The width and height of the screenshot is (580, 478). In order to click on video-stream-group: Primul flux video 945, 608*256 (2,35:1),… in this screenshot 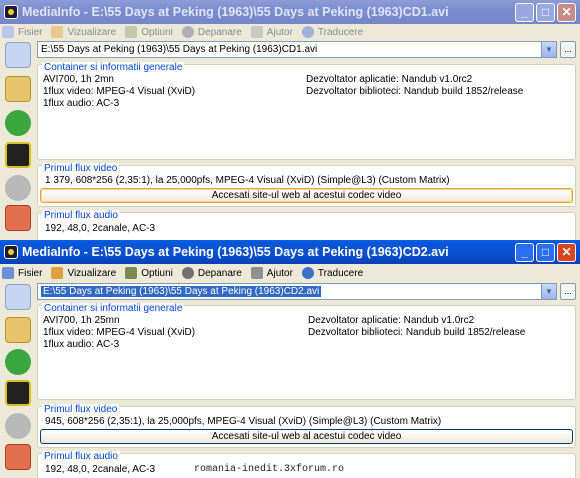, I will do `click(306, 426)`.